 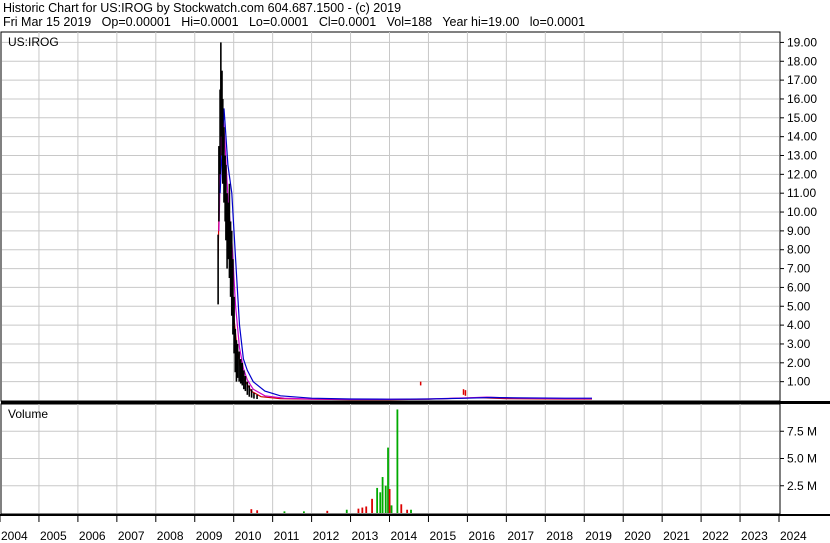 What do you see at coordinates (802, 174) in the screenshot?
I see `price-y-tick-label: 12.00` at bounding box center [802, 174].